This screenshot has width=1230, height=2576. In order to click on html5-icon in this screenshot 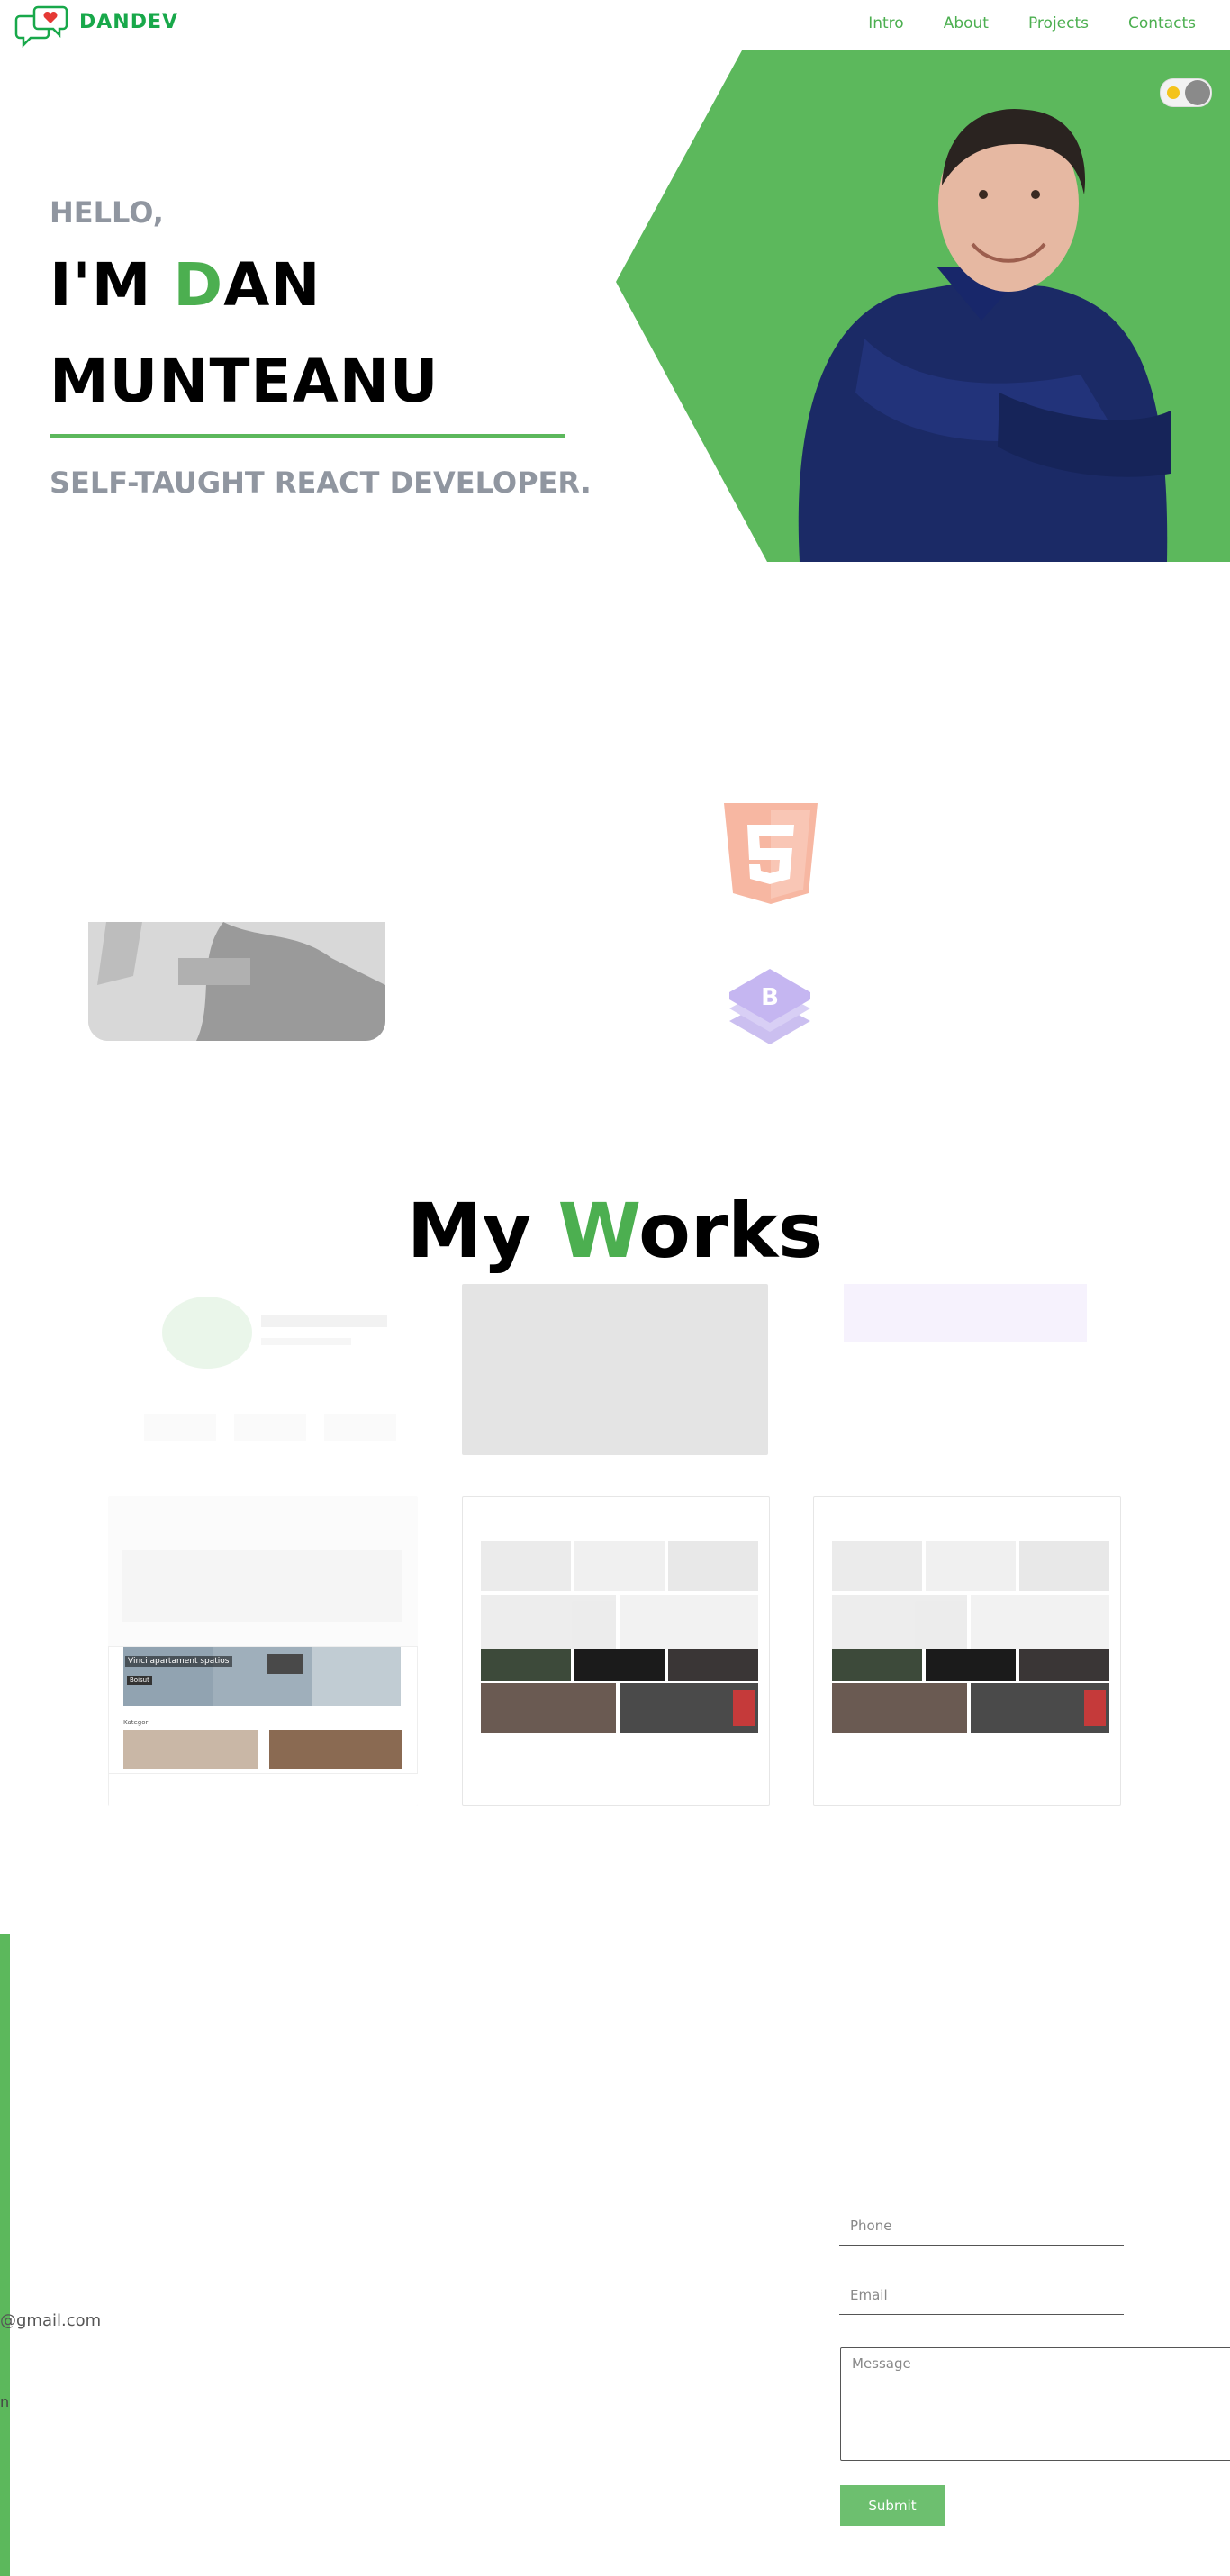, I will do `click(771, 853)`.